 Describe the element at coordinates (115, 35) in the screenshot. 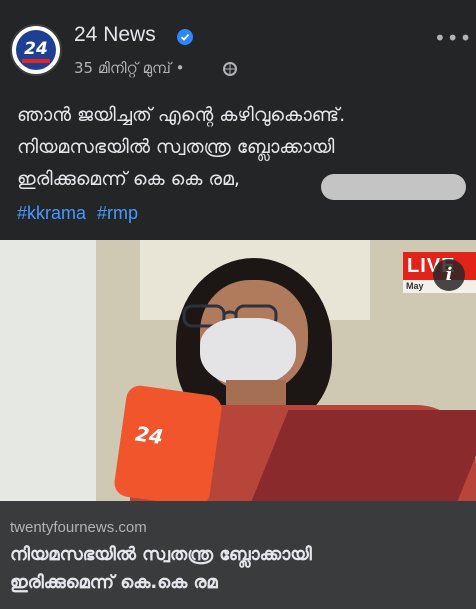

I see `page-name-link: 24 News` at that location.